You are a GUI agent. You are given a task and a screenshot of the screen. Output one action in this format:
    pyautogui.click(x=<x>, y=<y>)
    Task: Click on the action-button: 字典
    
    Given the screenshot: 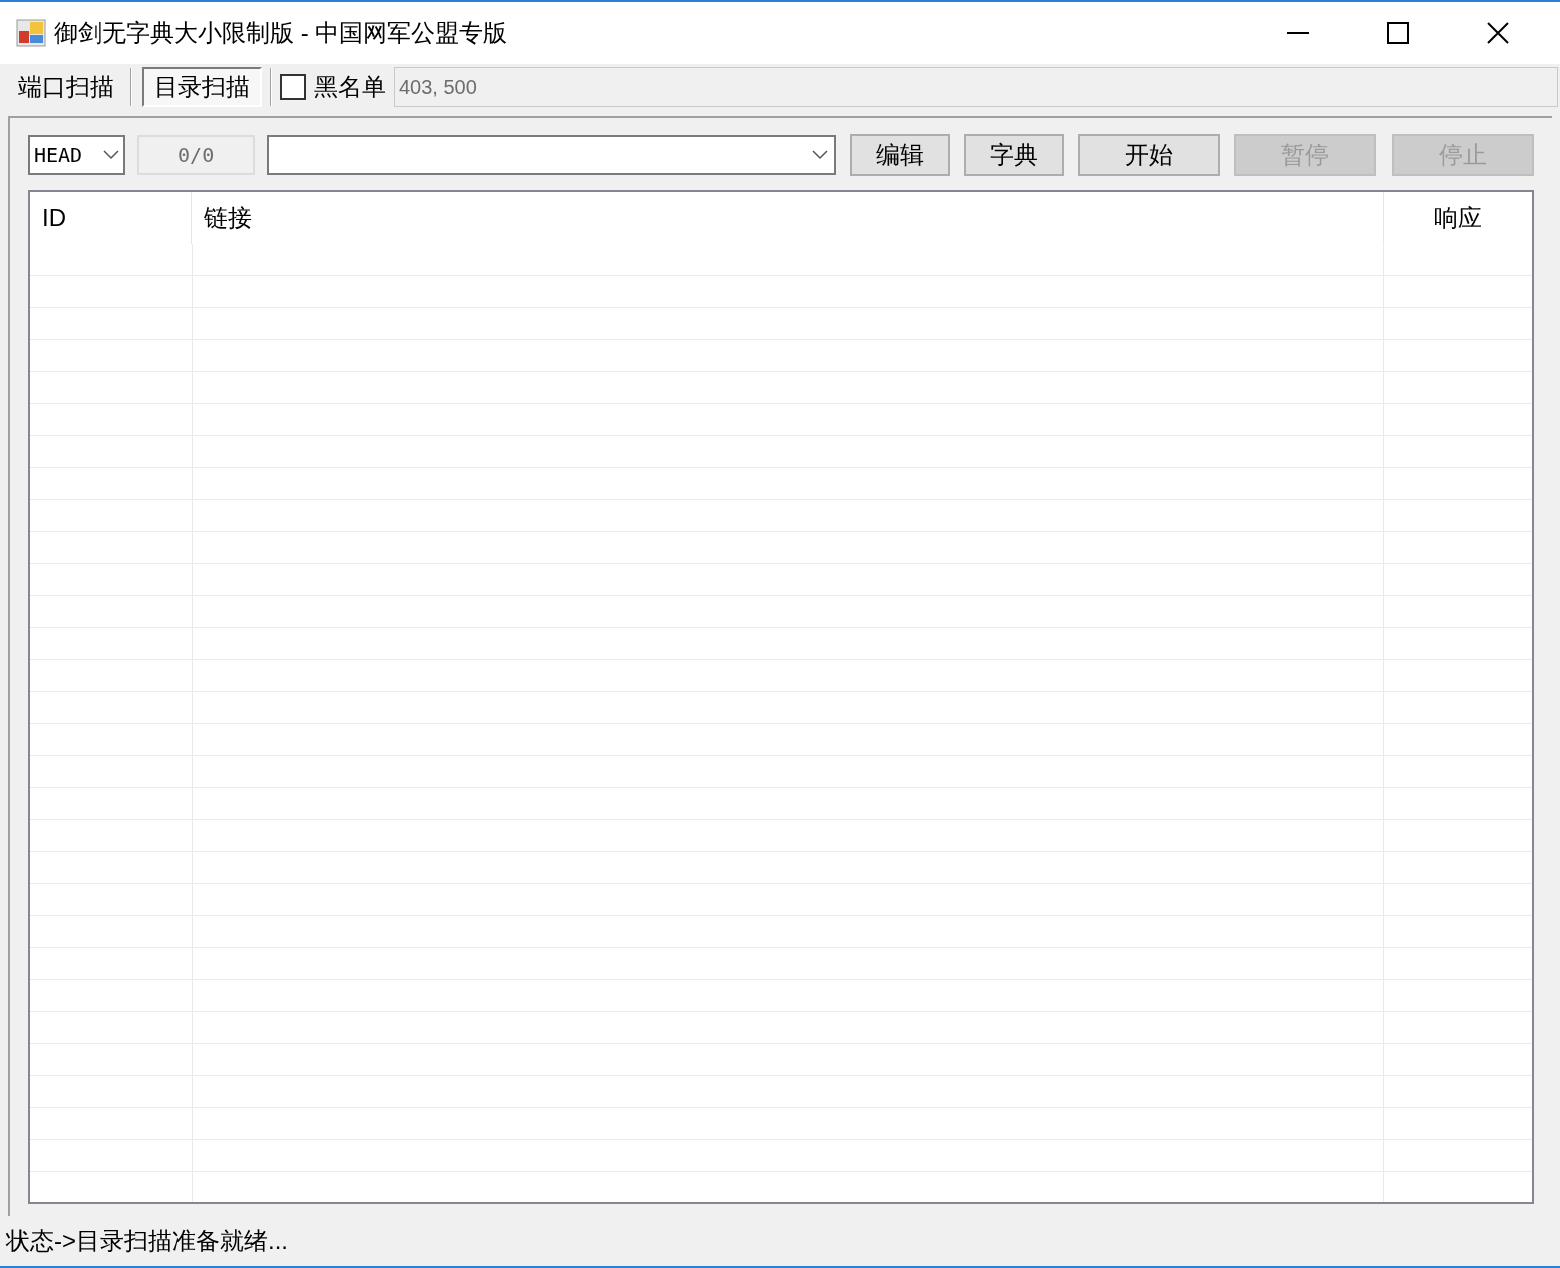 What is the action you would take?
    pyautogui.click(x=1014, y=155)
    